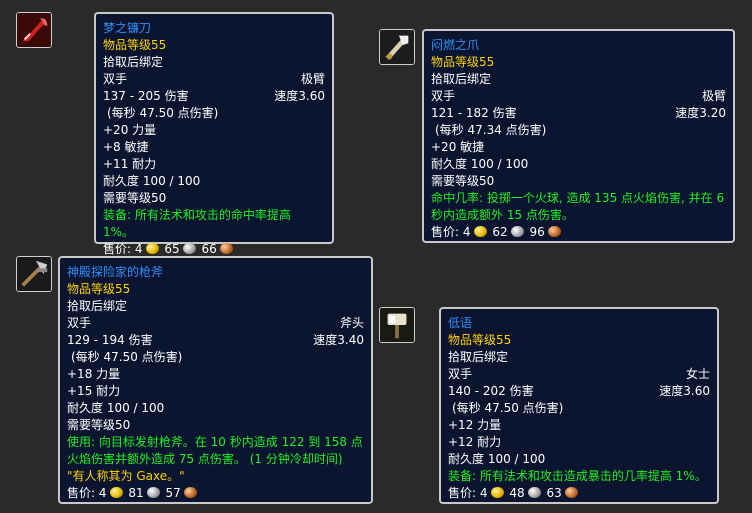 The height and width of the screenshot is (513, 752). I want to click on silver-amount: 48, so click(517, 493).